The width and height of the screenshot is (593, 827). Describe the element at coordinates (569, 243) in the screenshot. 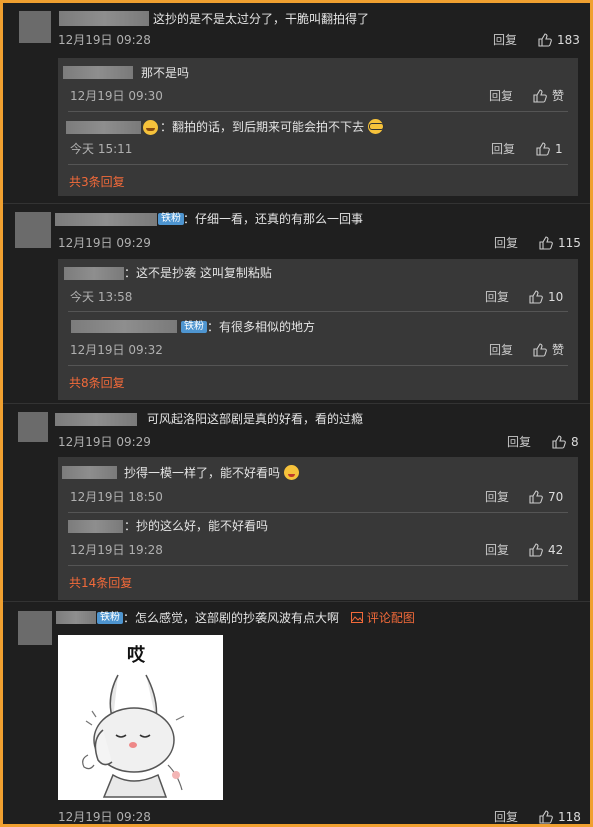

I see `like-count: 115` at that location.